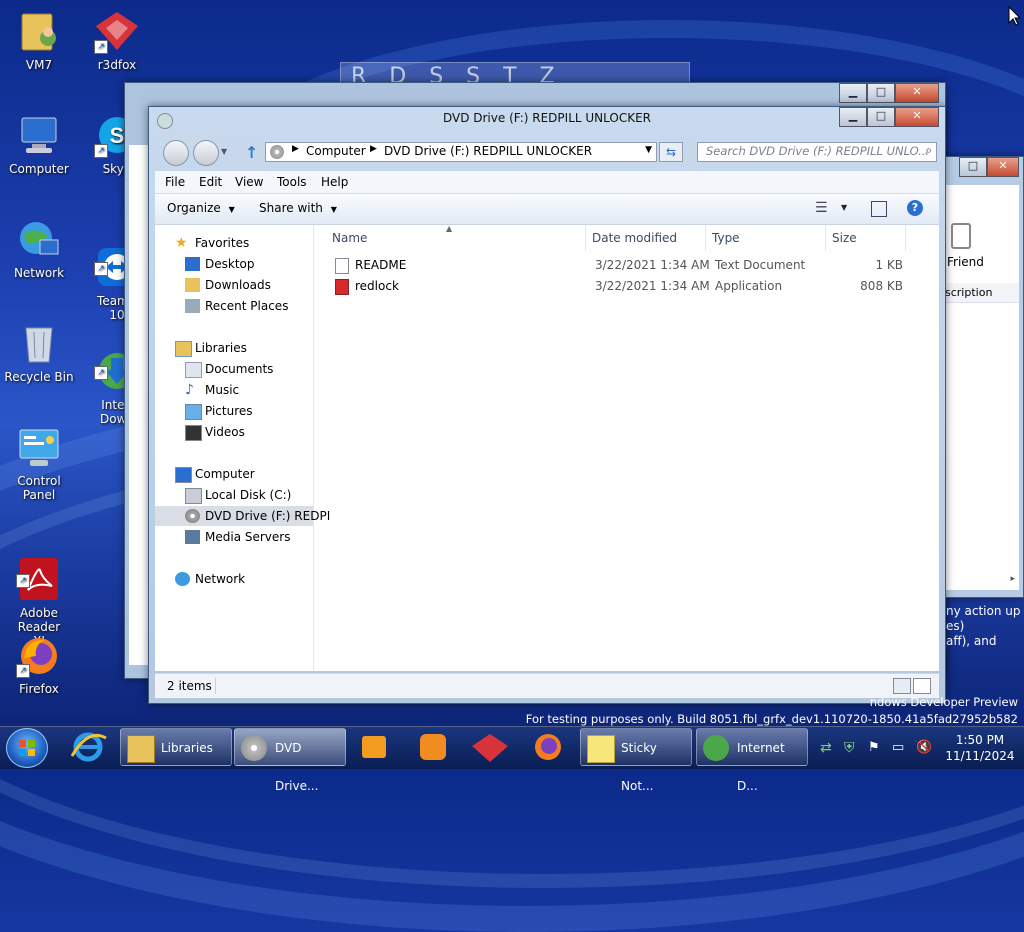 The height and width of the screenshot is (932, 1024). I want to click on desktop-icon-computer: Computer, so click(39, 144).